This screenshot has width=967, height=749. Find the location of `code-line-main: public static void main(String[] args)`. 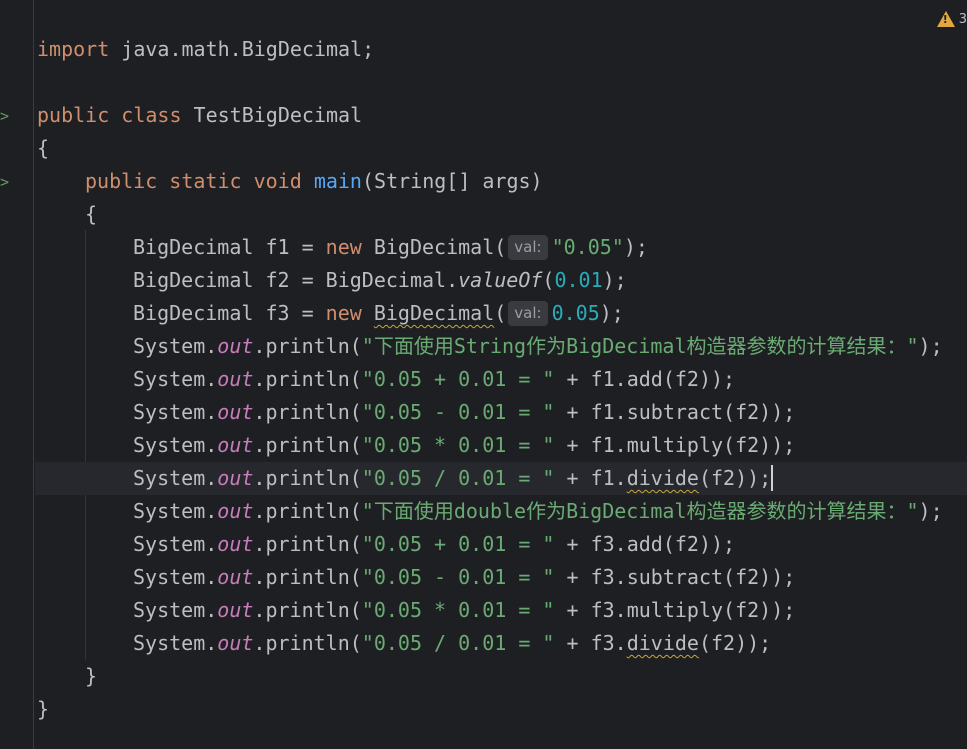

code-line-main: public static void main(String[] args) is located at coordinates (314, 181).